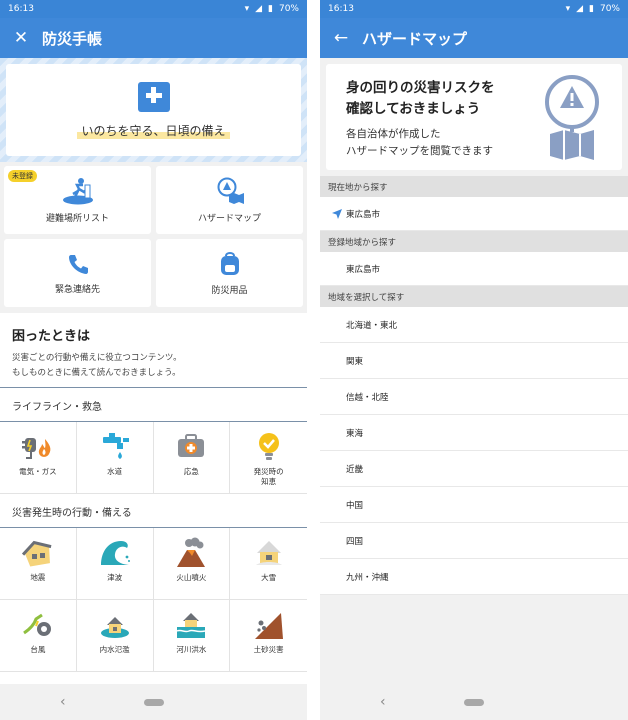 The image size is (628, 720). I want to click on earthquake-house-icon, so click(36, 553).